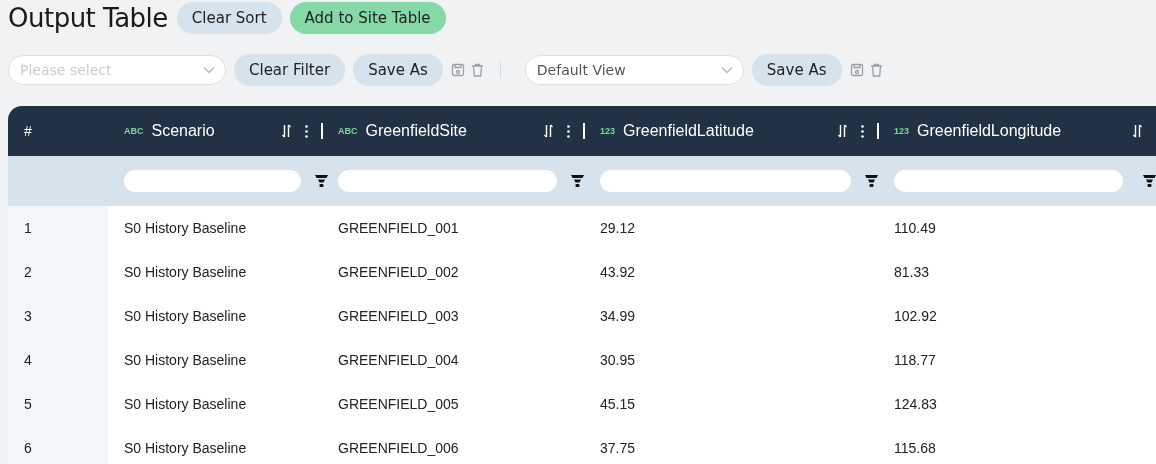  What do you see at coordinates (398, 404) in the screenshot?
I see `table-cell-text: GREENFIELD_005` at bounding box center [398, 404].